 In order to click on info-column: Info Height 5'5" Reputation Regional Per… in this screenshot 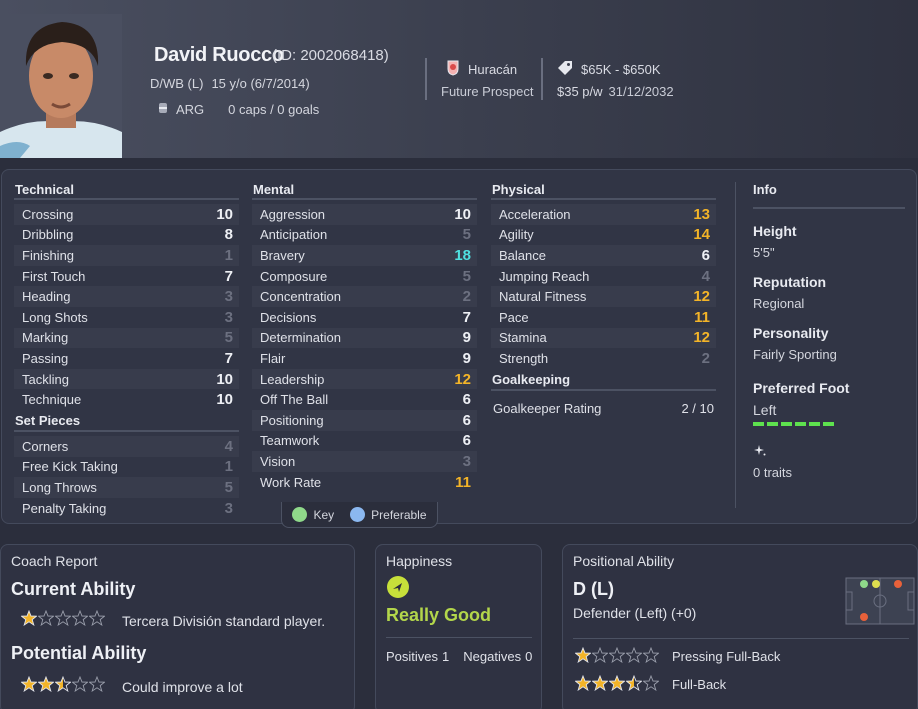, I will do `click(829, 331)`.